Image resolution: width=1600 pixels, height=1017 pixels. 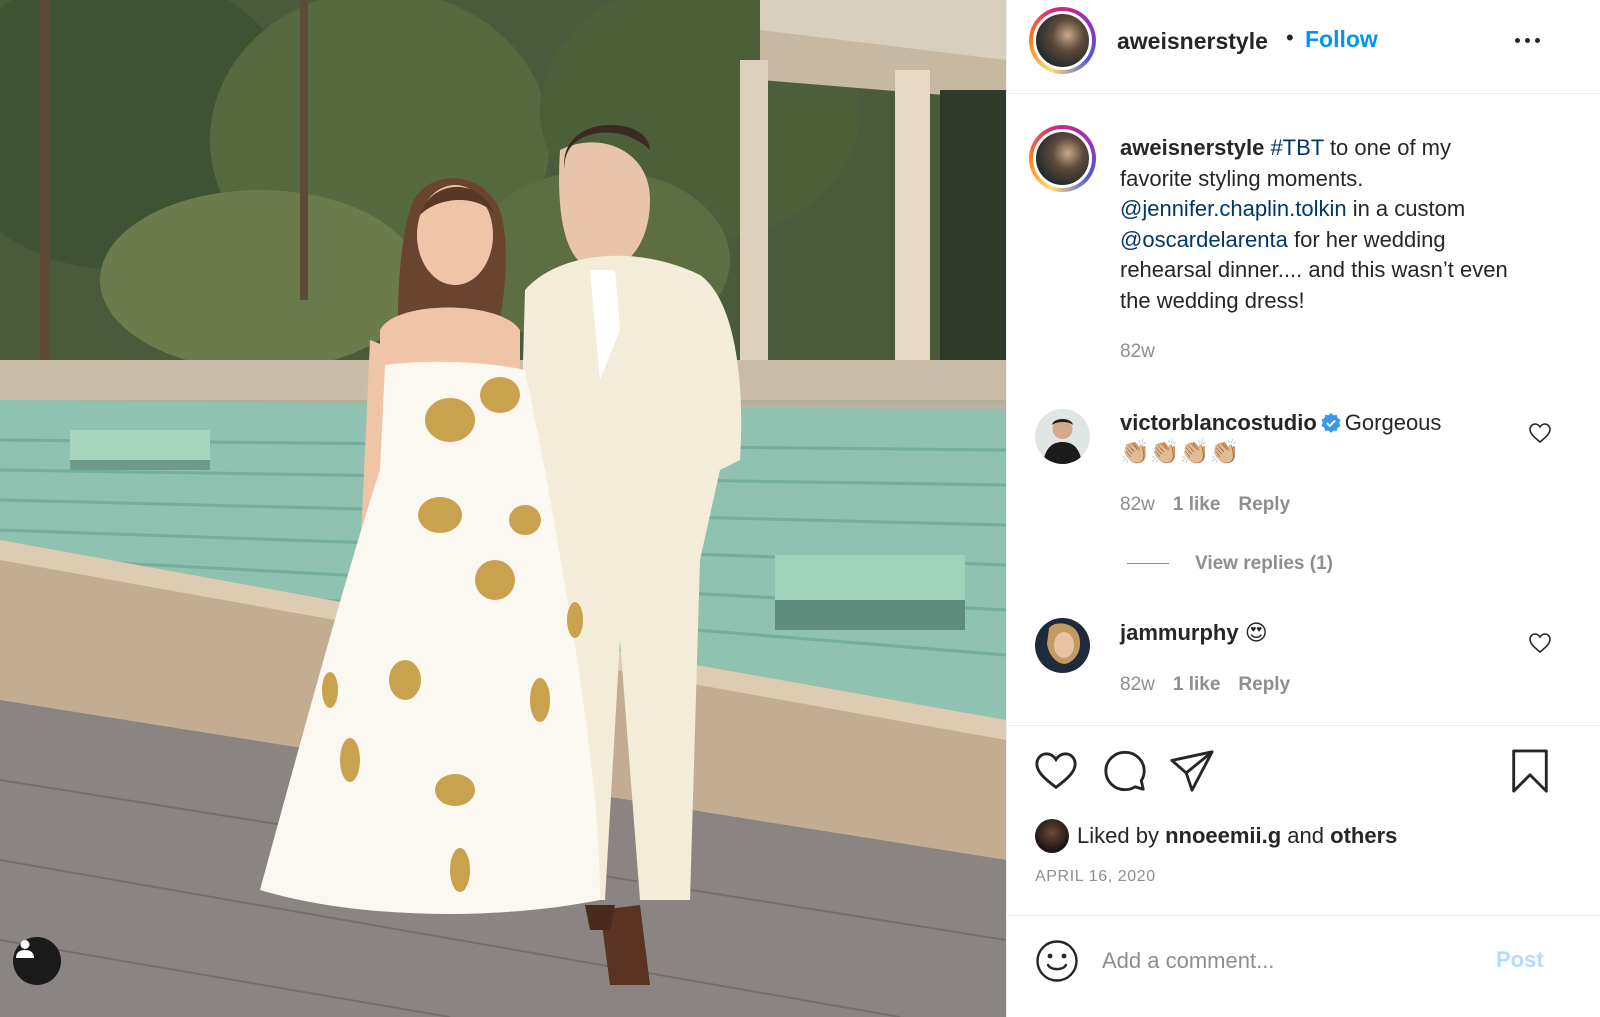 What do you see at coordinates (1363, 836) in the screenshot?
I see `liked-by-others: others` at bounding box center [1363, 836].